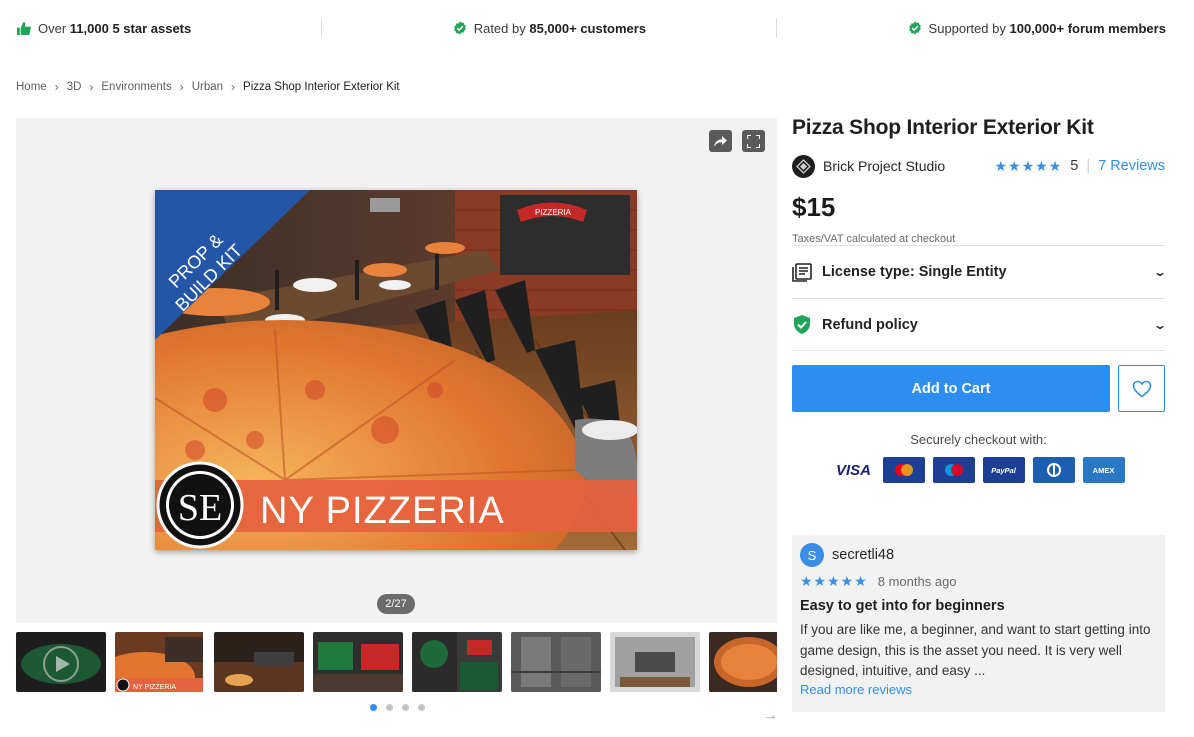 The height and width of the screenshot is (737, 1194). I want to click on license-accordion: License type: Single Entity ⌄, so click(980, 271).